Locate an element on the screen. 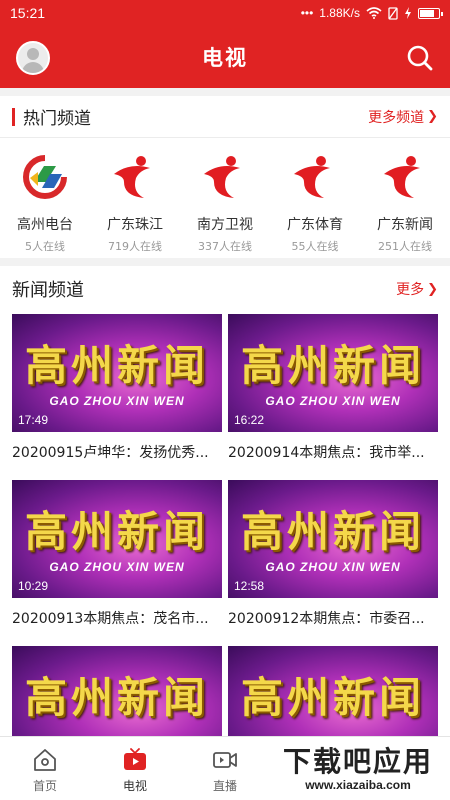  video-duration: 16:22 is located at coordinates (249, 420).